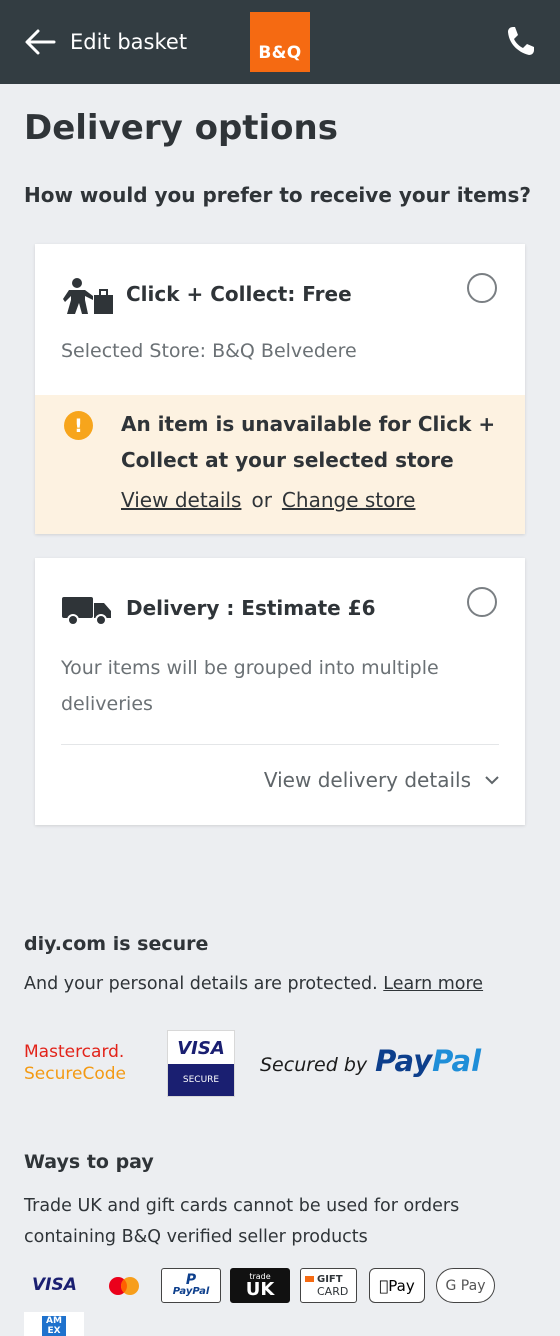 Image resolution: width=560 pixels, height=1336 pixels. I want to click on paypal-payment-text: PayPal, so click(191, 1291).